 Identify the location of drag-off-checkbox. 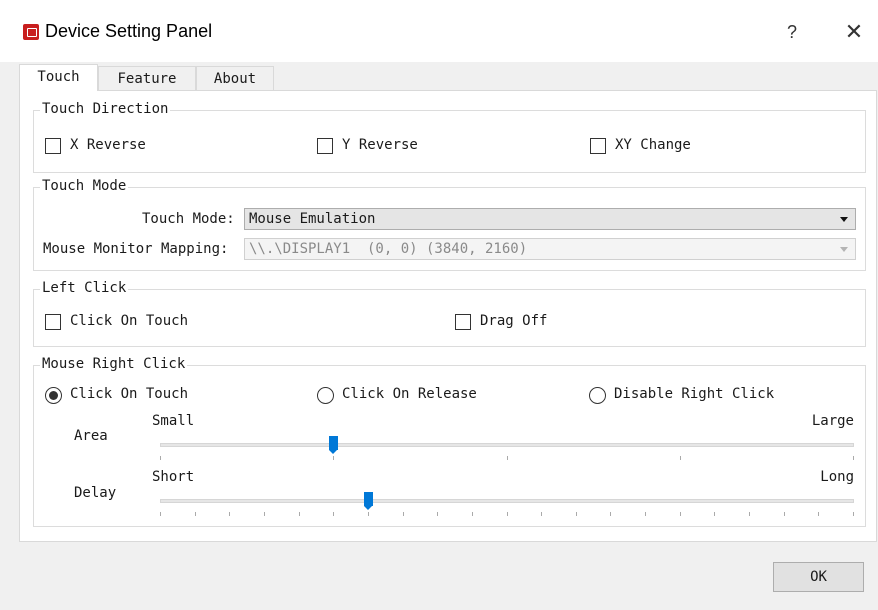
(463, 322).